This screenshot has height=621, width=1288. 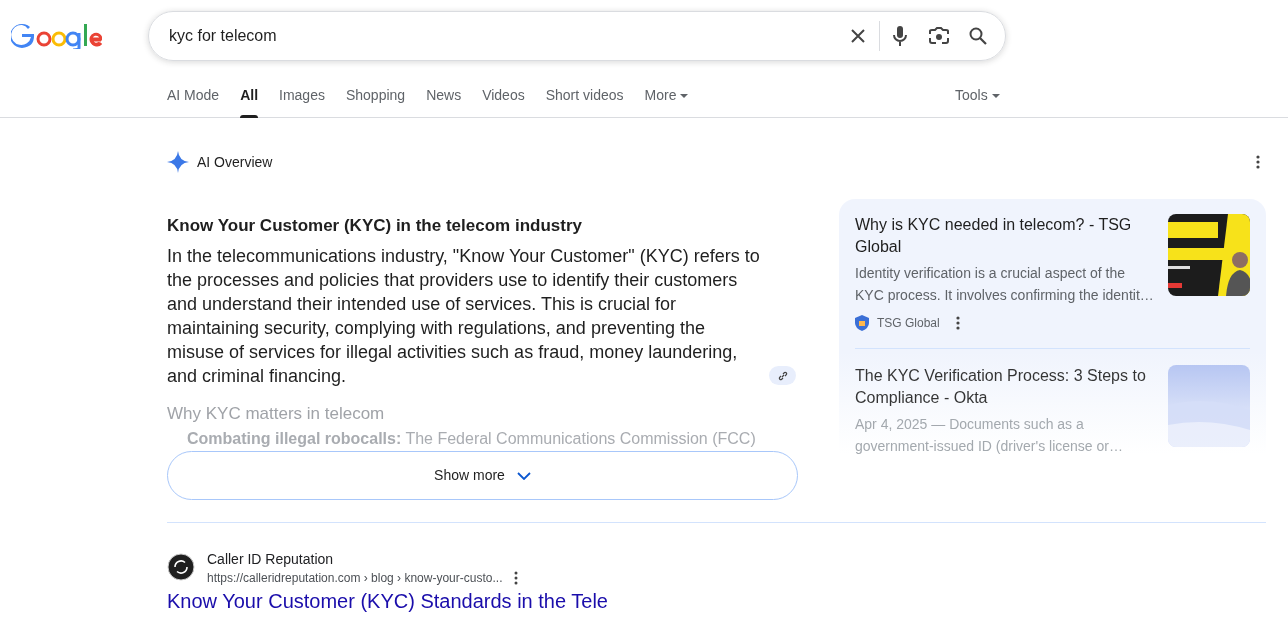 What do you see at coordinates (223, 36) in the screenshot?
I see `search-query: kyc for telecom` at bounding box center [223, 36].